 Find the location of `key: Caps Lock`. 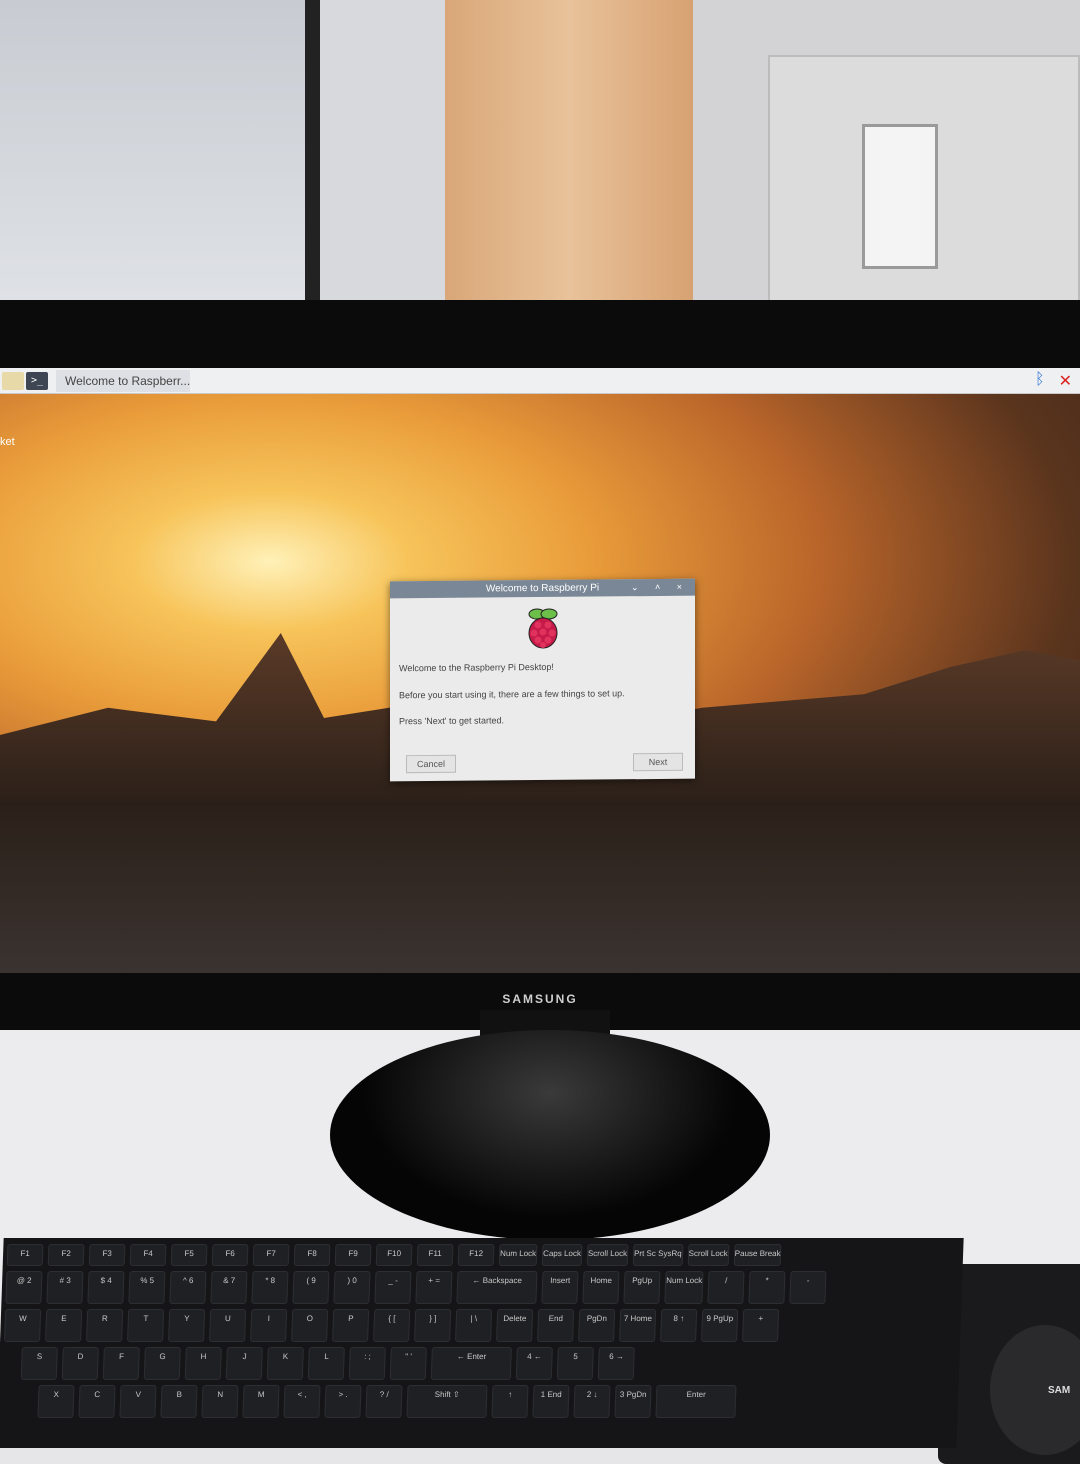

key: Caps Lock is located at coordinates (562, 1255).